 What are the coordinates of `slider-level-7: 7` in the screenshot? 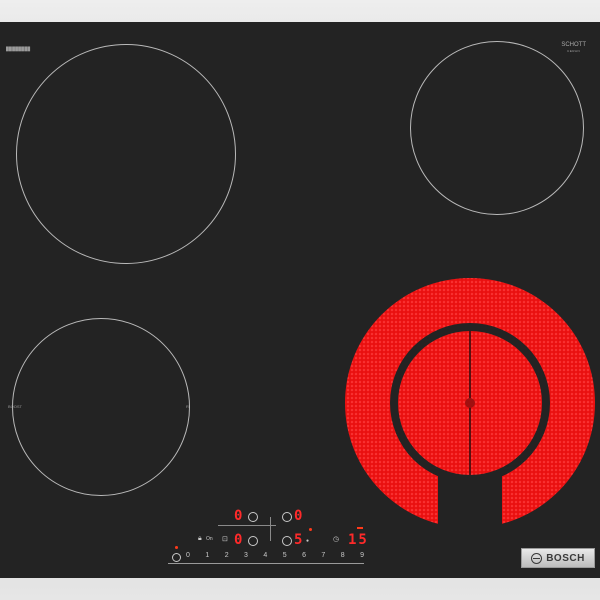 It's located at (323, 555).